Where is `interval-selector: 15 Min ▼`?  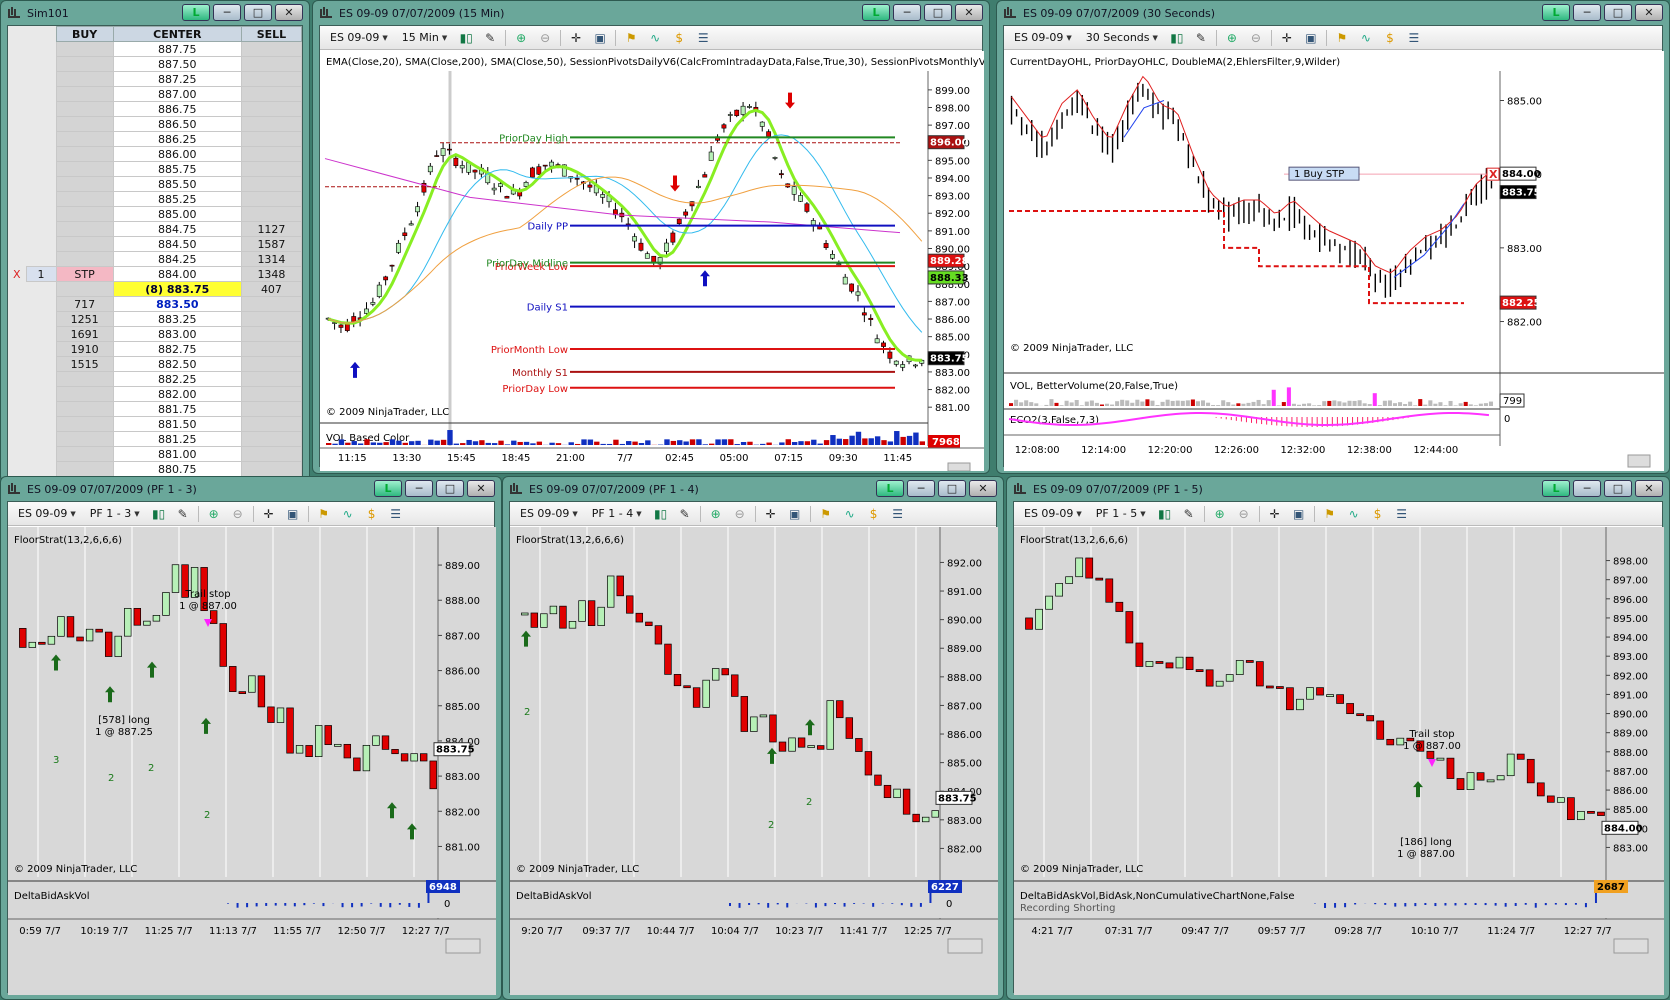
interval-selector: 15 Min ▼ is located at coordinates (424, 37).